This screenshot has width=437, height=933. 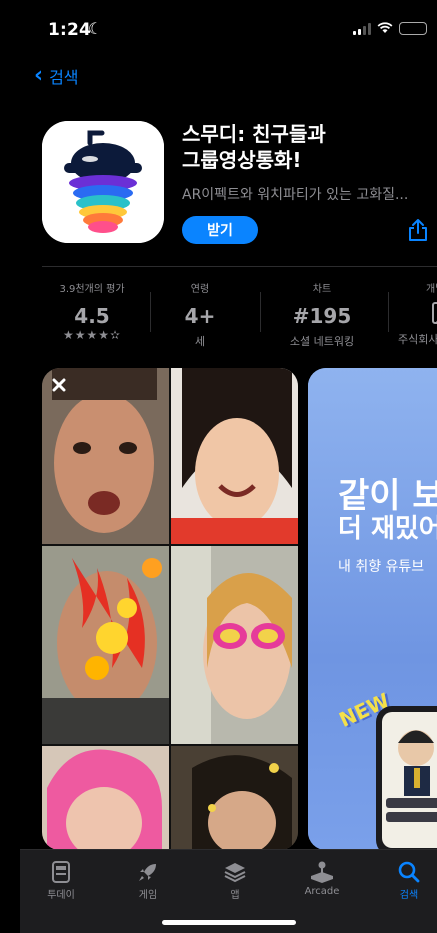 What do you see at coordinates (417, 339) in the screenshot?
I see `developer-sub: 주식회사 ㅅ` at bounding box center [417, 339].